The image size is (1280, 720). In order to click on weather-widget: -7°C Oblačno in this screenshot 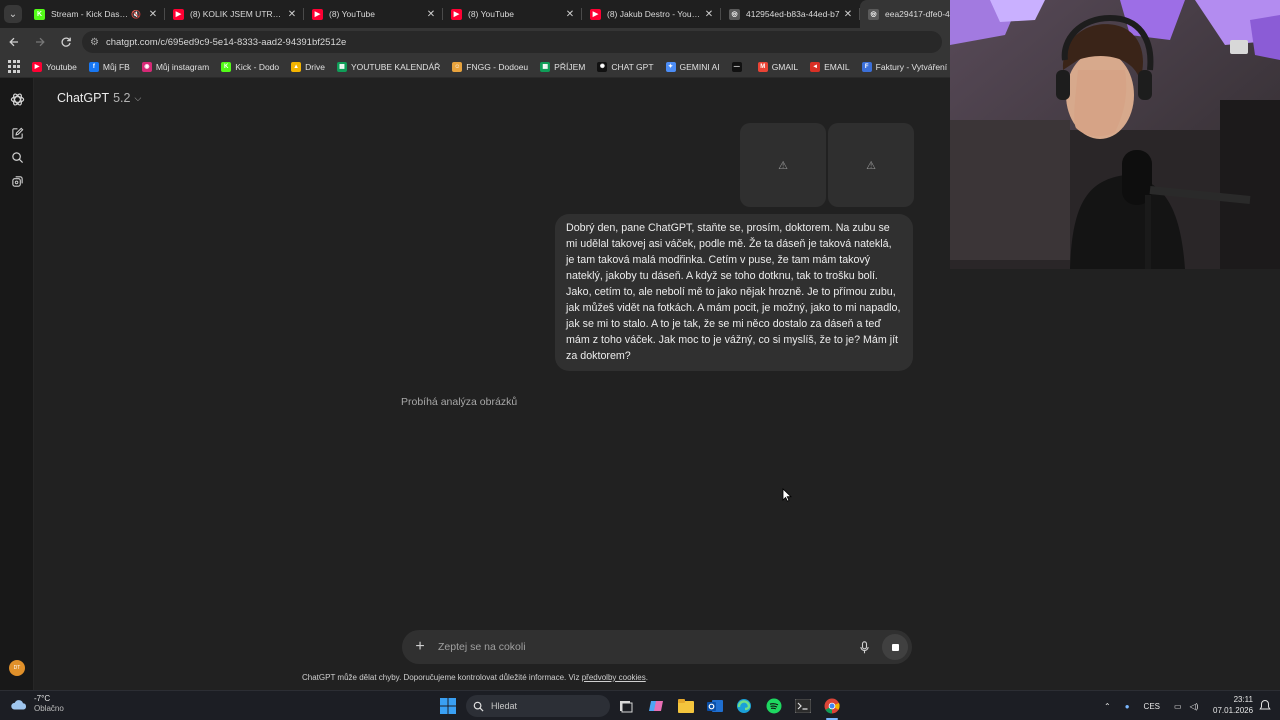, I will do `click(37, 704)`.